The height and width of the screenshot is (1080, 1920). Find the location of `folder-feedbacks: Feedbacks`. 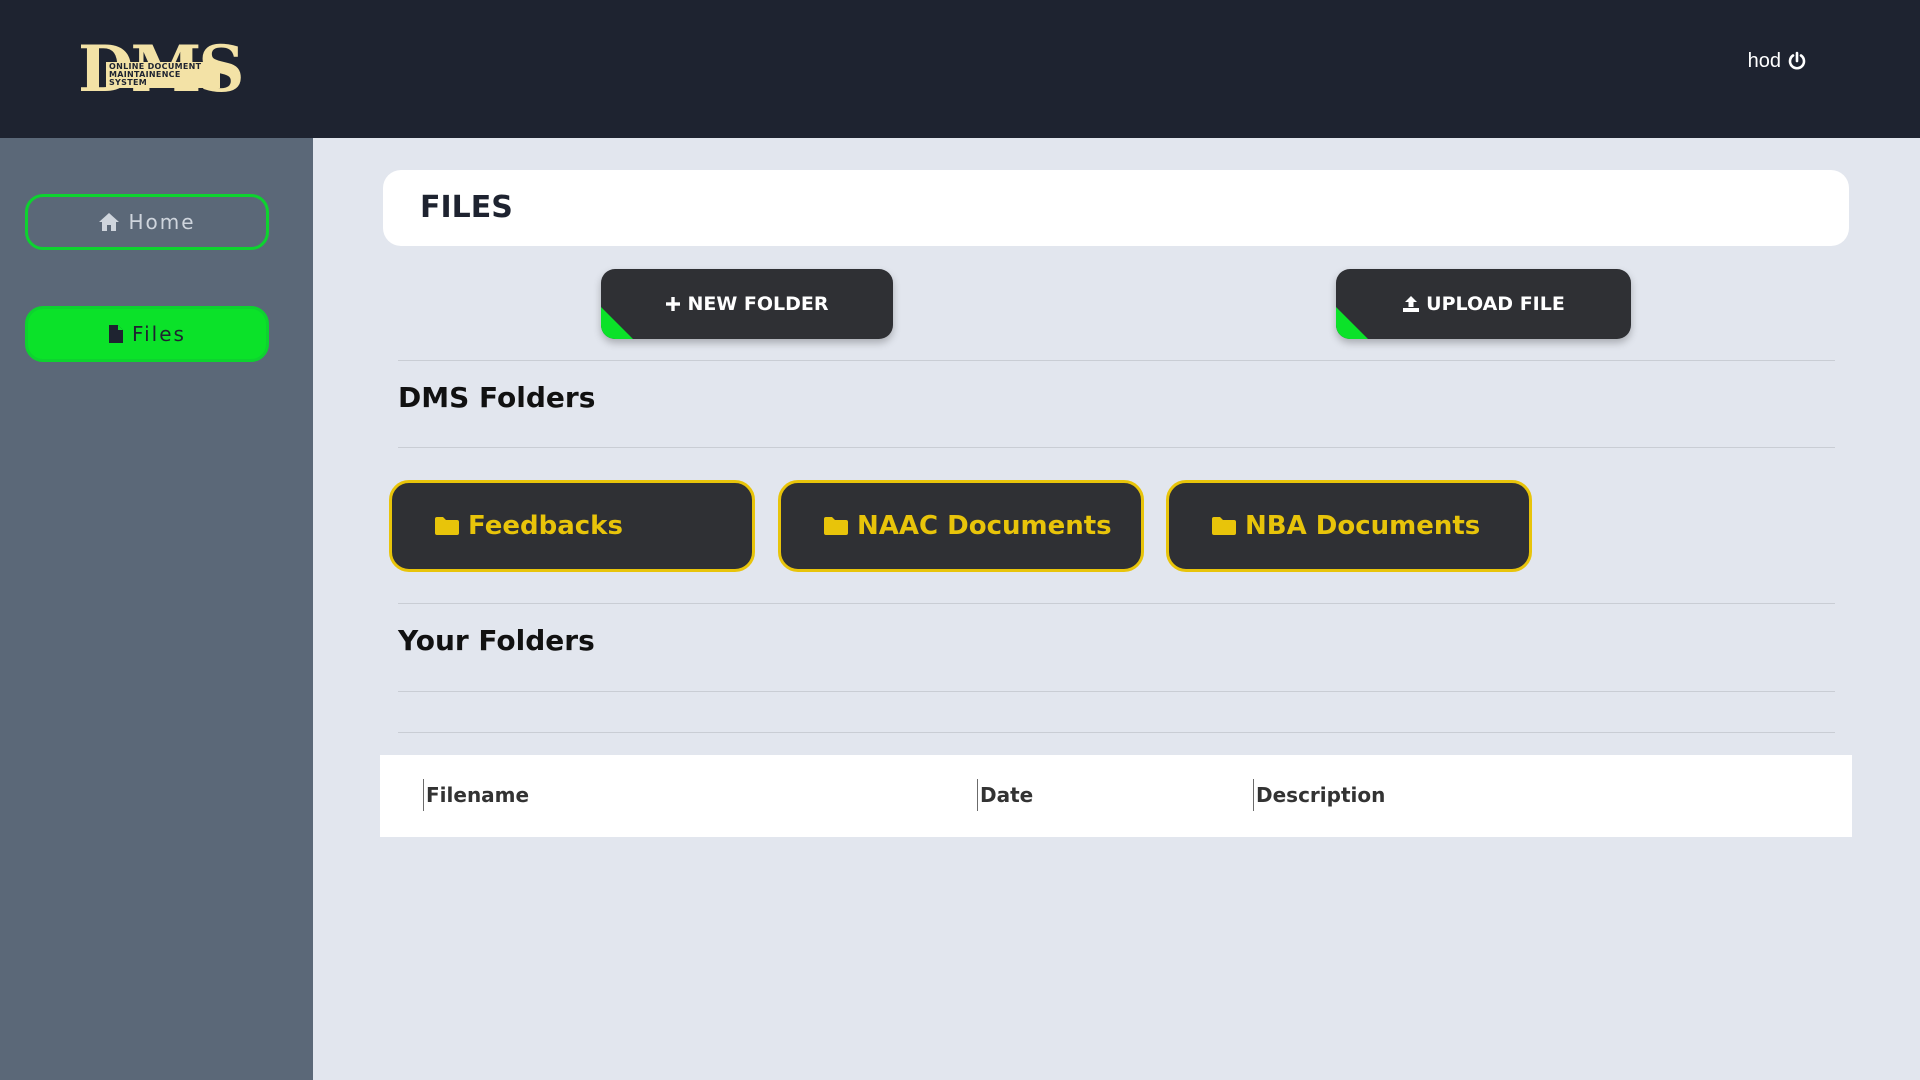

folder-feedbacks: Feedbacks is located at coordinates (572, 526).